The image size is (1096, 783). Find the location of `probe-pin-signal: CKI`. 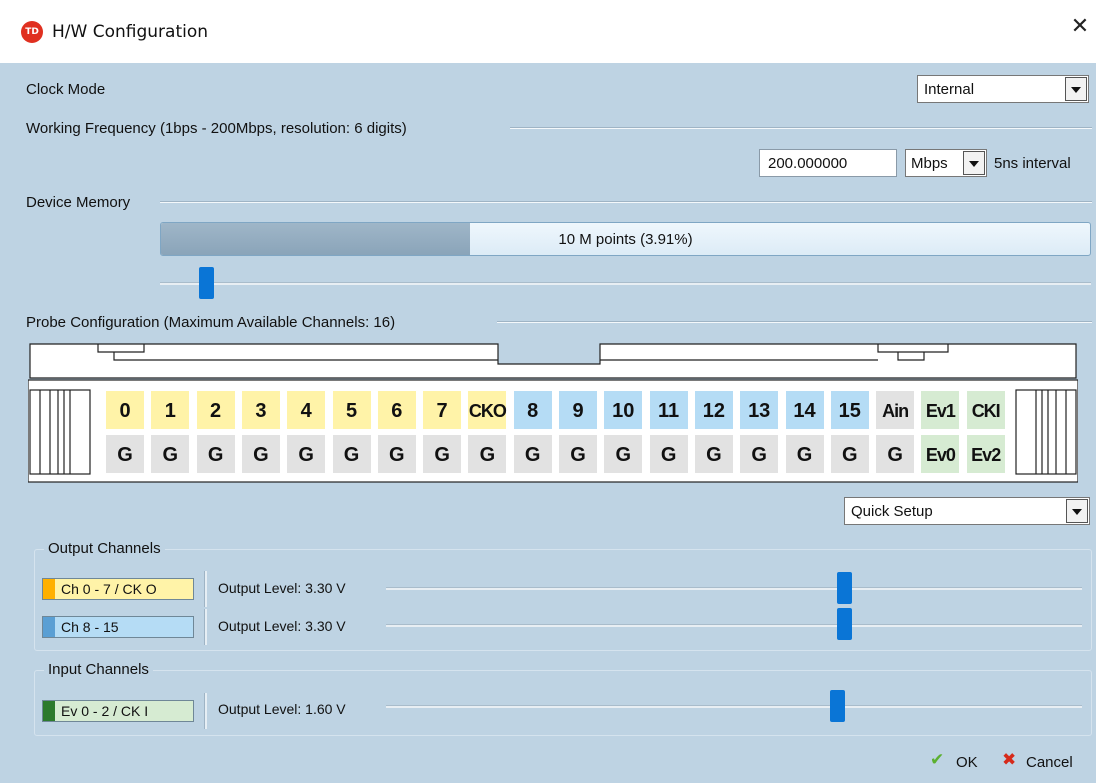

probe-pin-signal: CKI is located at coordinates (985, 410).